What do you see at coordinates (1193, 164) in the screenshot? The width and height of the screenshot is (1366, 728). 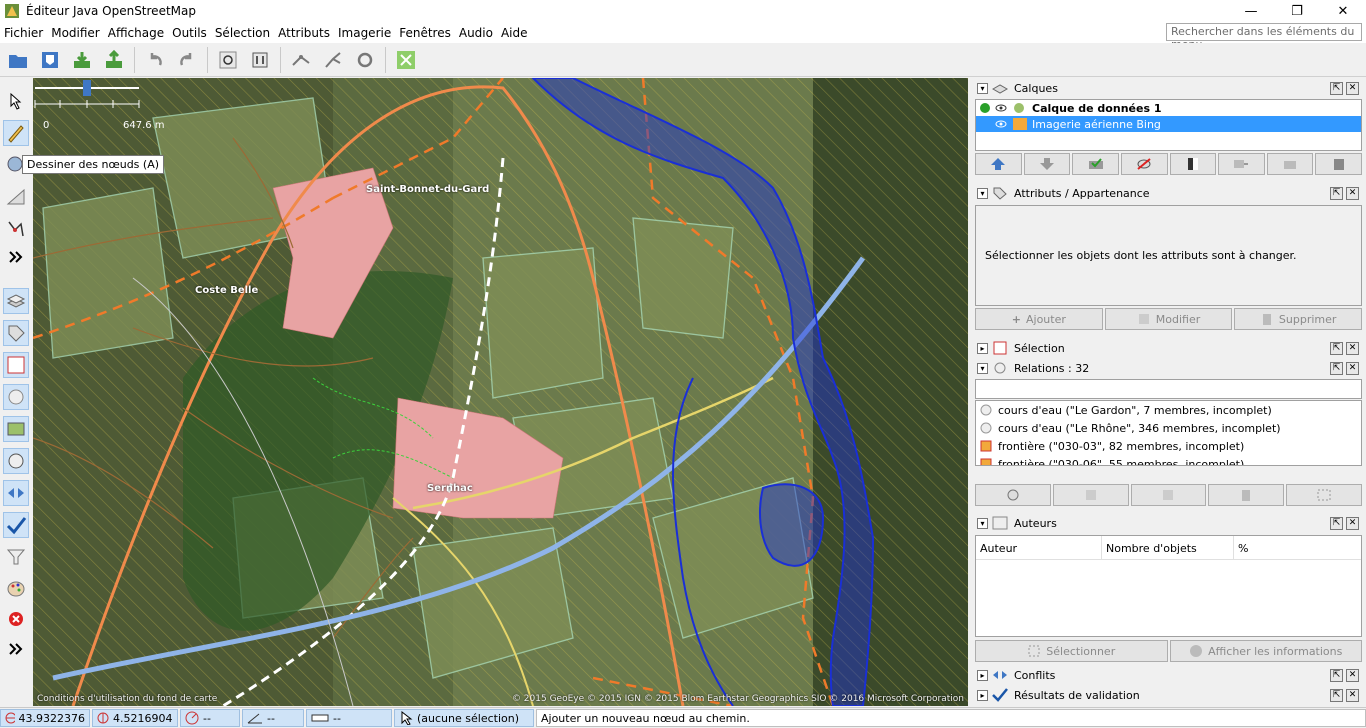 I see `opacity-button` at bounding box center [1193, 164].